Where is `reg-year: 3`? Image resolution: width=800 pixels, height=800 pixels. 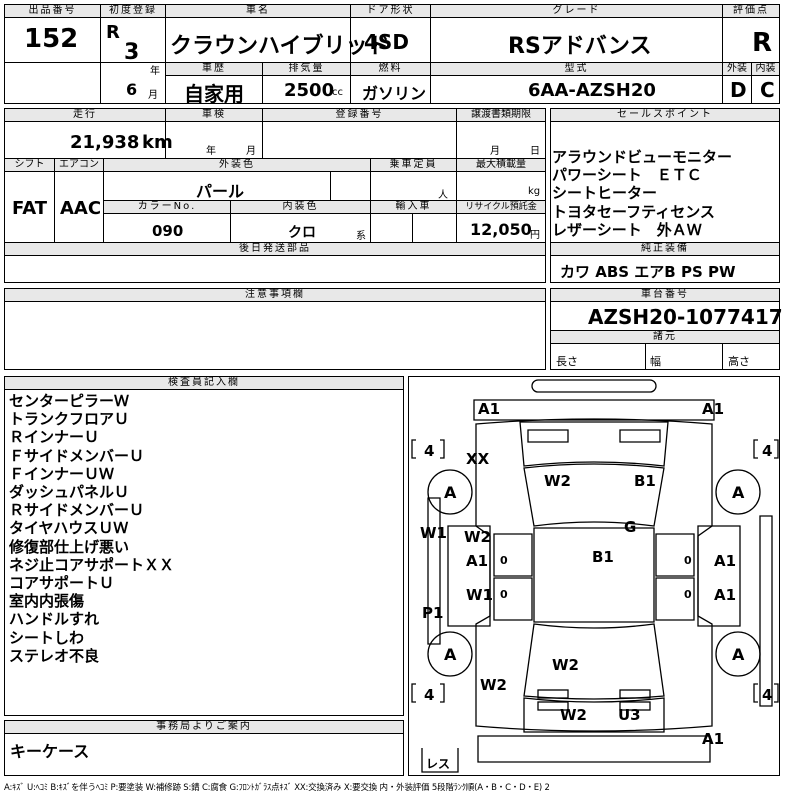
reg-year: 3 is located at coordinates (132, 52).